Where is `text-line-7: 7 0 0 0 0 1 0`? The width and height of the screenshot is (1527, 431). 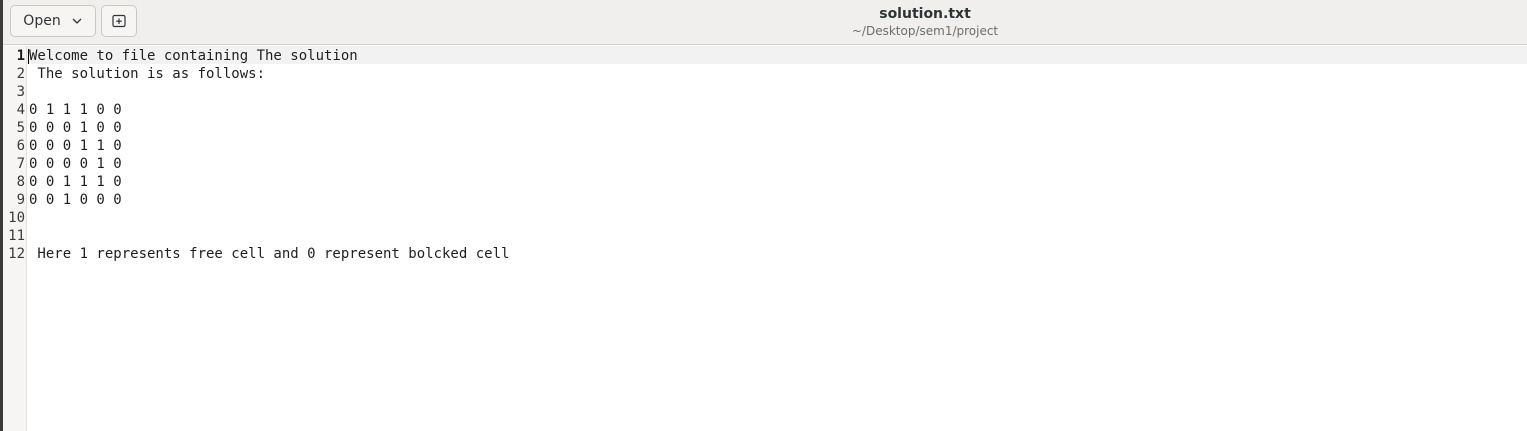 text-line-7: 7 0 0 0 0 1 0 is located at coordinates (765, 164).